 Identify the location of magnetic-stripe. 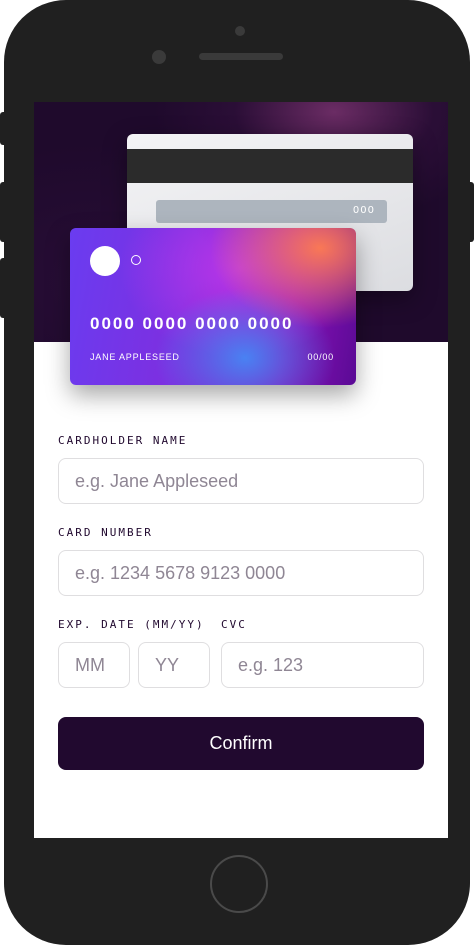
(270, 166).